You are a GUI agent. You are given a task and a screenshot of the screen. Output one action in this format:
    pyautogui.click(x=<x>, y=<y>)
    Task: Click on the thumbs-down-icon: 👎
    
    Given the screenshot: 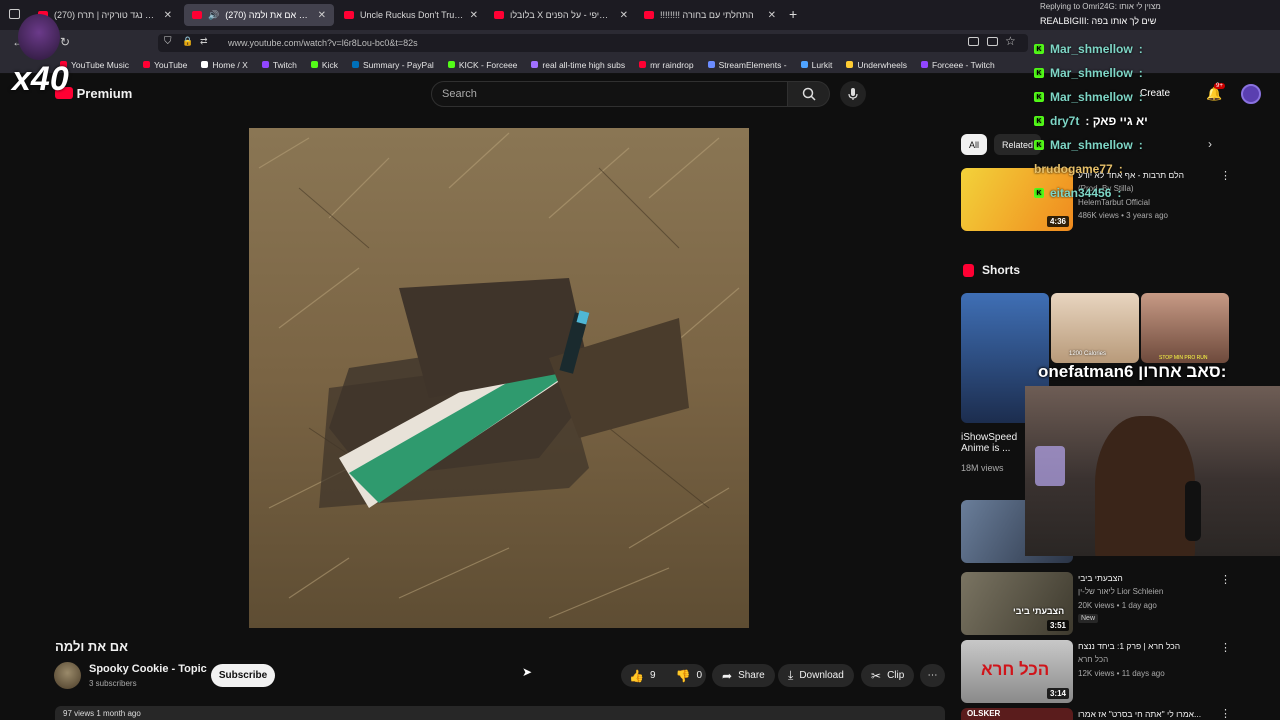 What is the action you would take?
    pyautogui.click(x=683, y=675)
    